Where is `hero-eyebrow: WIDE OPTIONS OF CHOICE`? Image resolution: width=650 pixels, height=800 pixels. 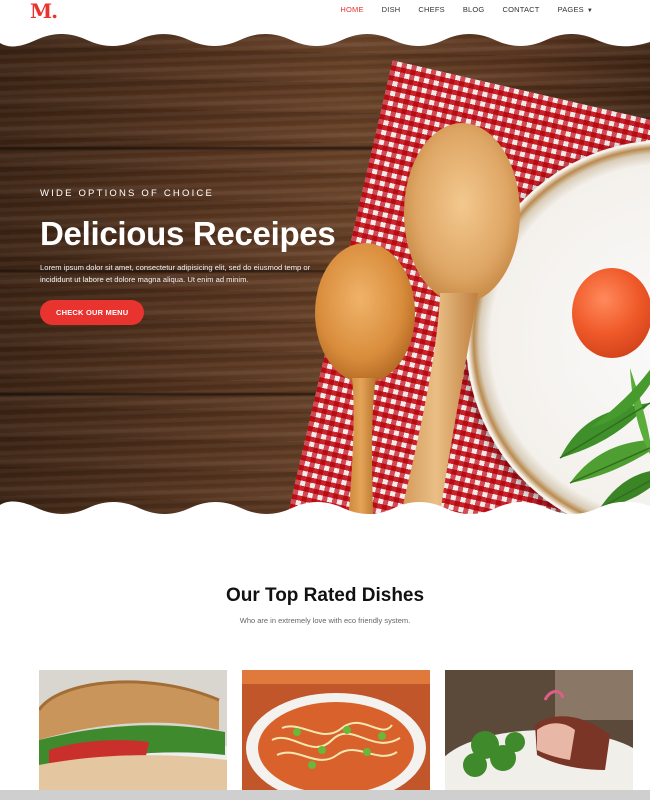 hero-eyebrow: WIDE OPTIONS OF CHOICE is located at coordinates (127, 193).